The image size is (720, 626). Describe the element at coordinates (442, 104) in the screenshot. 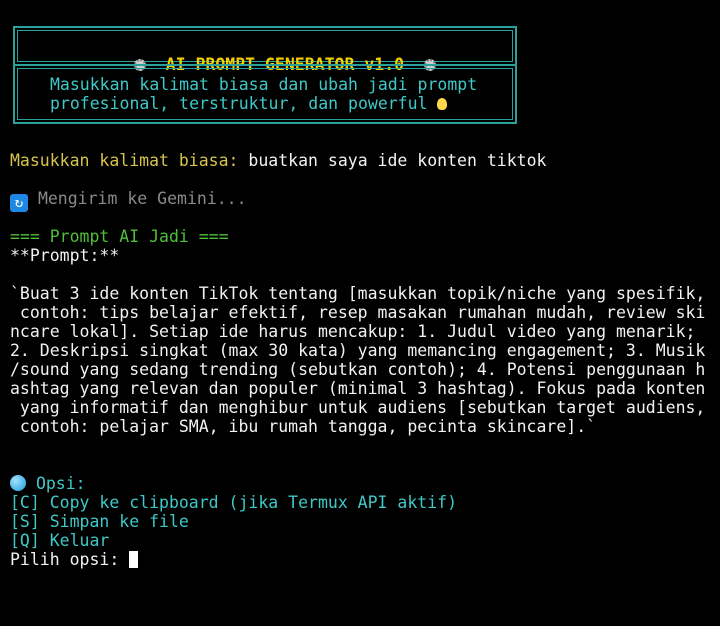

I see `lightbulb-icon` at that location.